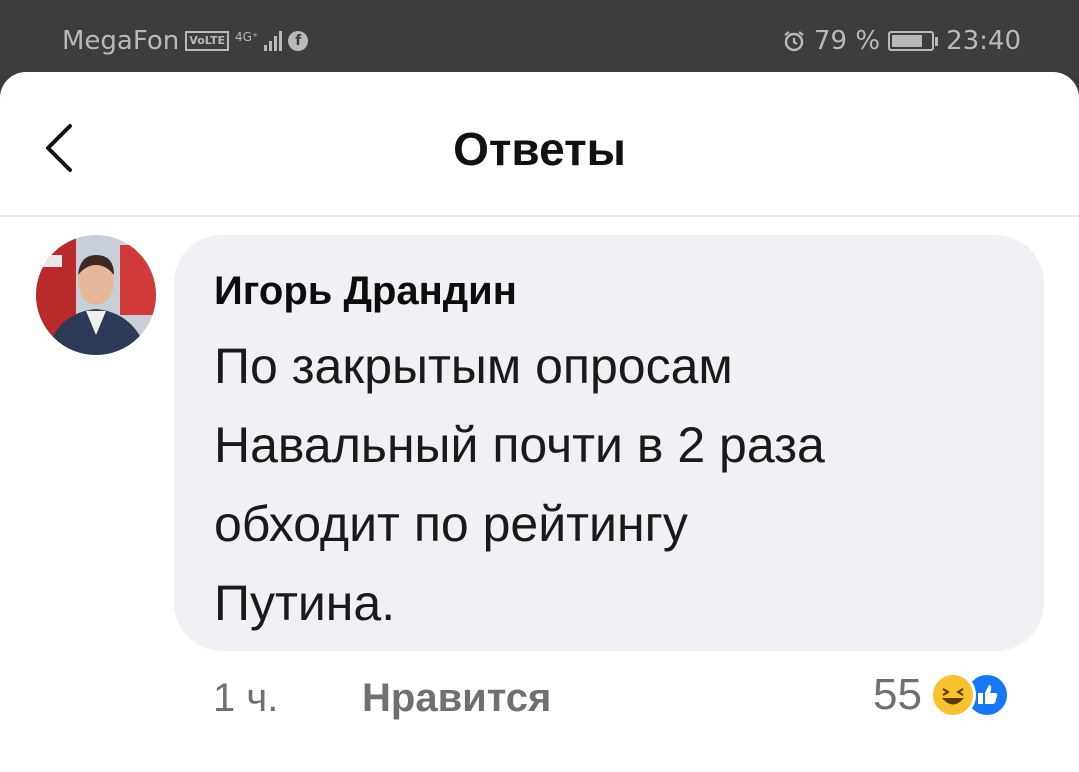 Image resolution: width=1079 pixels, height=772 pixels. I want to click on page-title: Ответы, so click(539, 149).